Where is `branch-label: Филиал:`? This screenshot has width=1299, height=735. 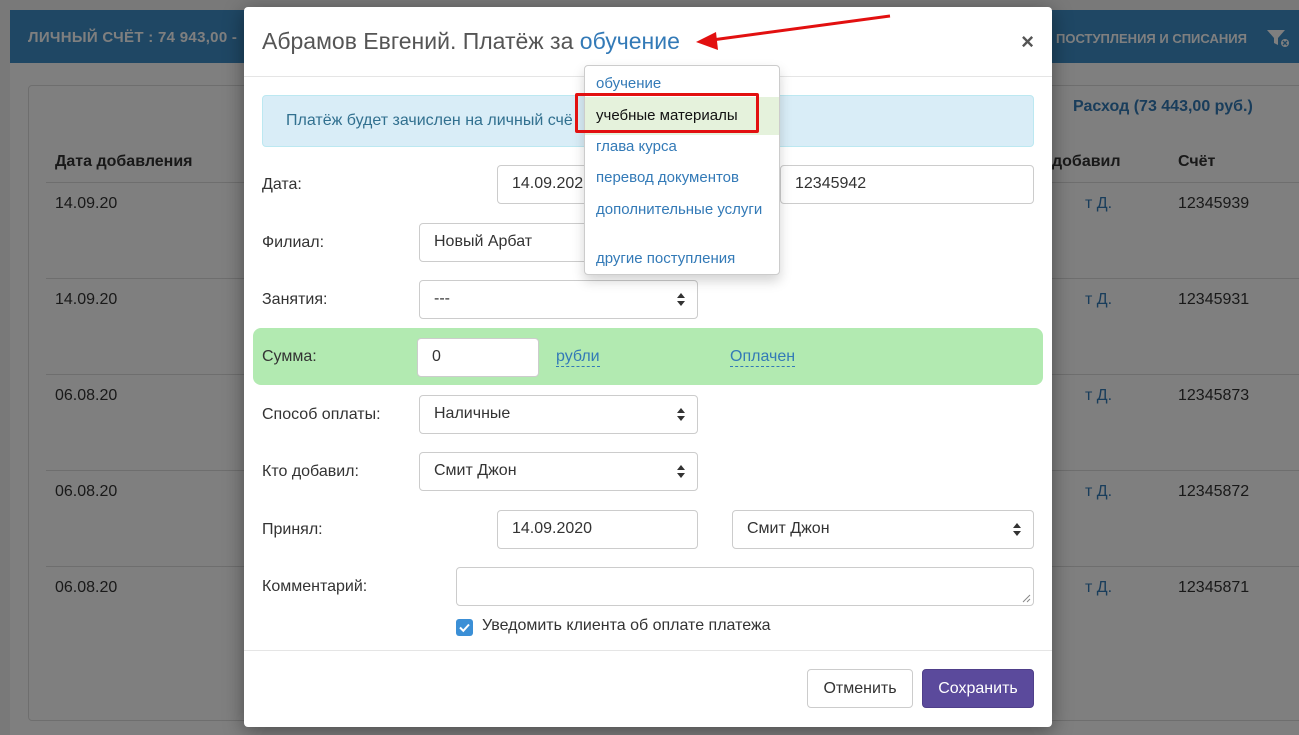
branch-label: Филиал: is located at coordinates (293, 242).